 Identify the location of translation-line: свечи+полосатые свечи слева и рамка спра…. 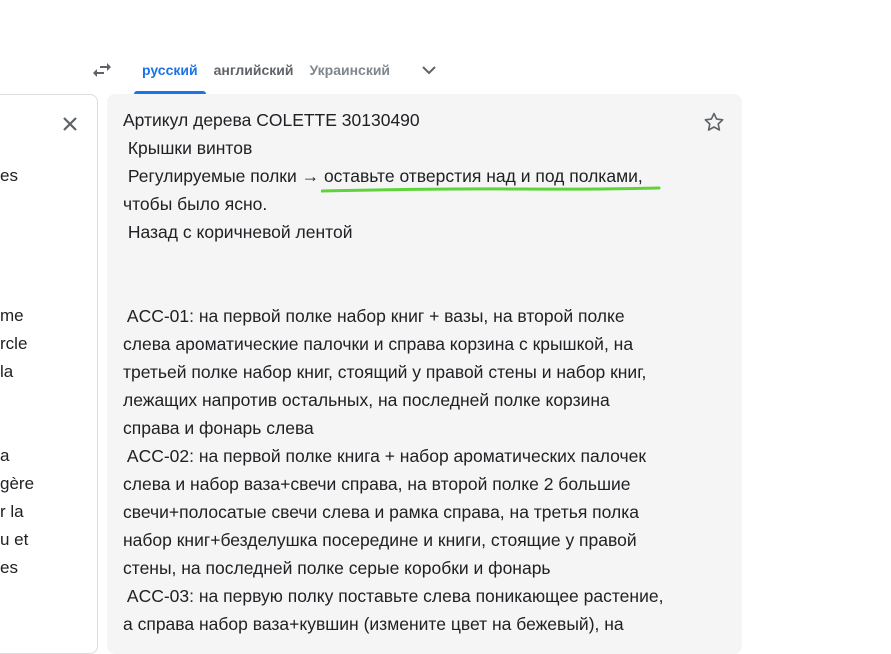
(381, 512).